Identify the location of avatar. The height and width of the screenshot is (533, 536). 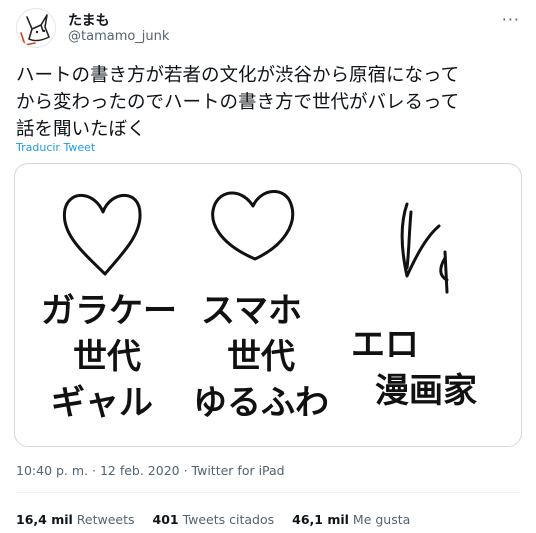
(36, 28).